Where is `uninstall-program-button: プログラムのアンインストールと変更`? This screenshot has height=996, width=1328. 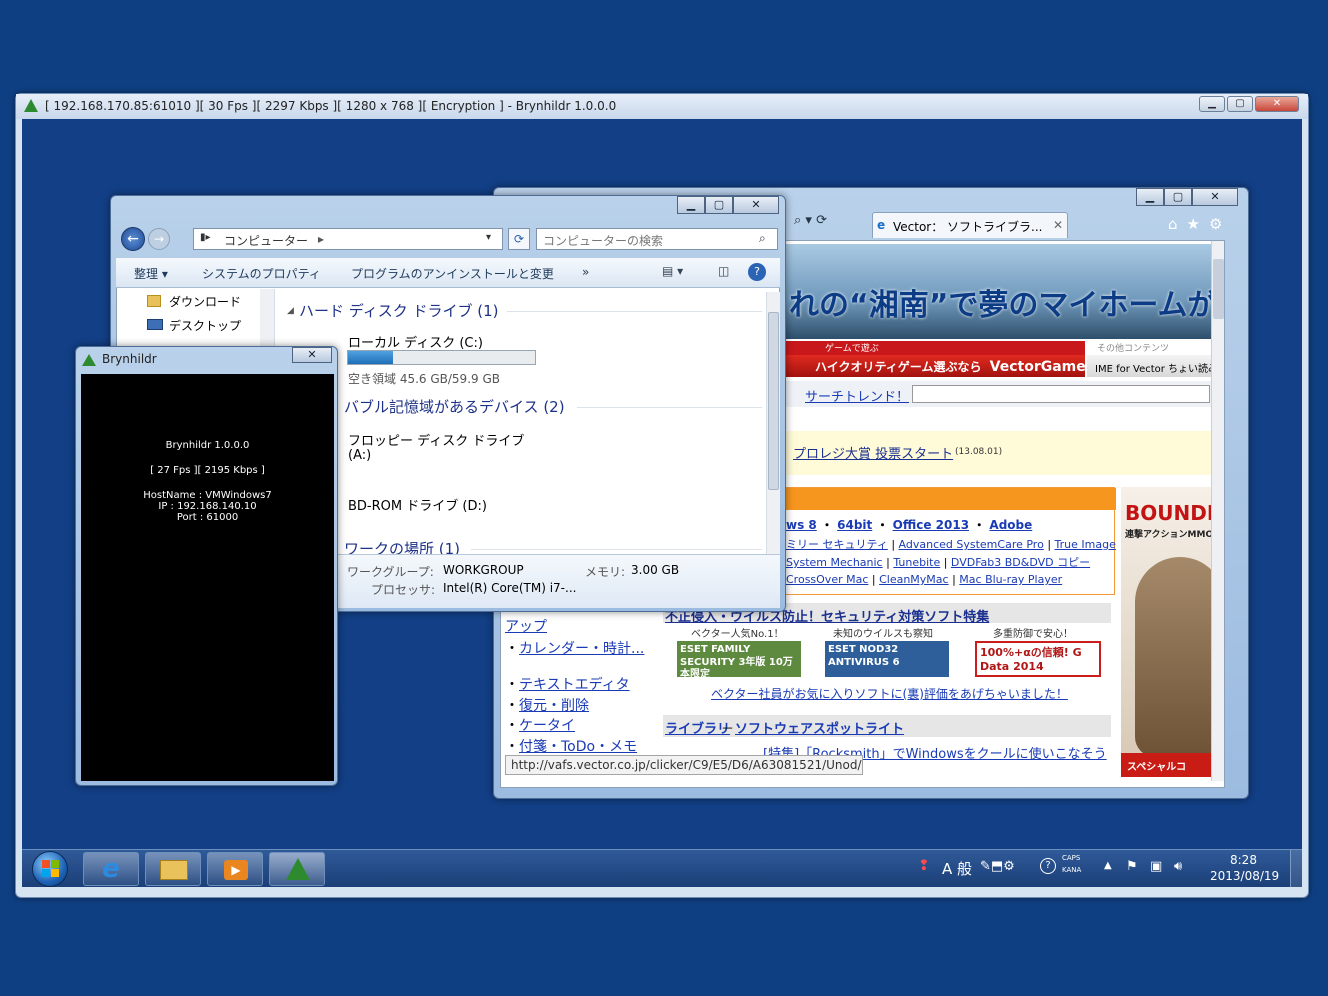
uninstall-program-button: プログラムのアンインストールと変更 is located at coordinates (452, 273).